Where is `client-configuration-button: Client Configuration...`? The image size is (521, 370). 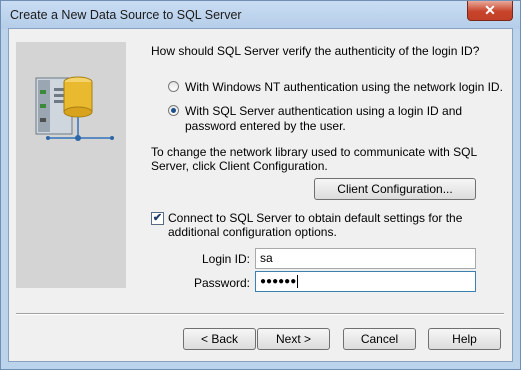 client-configuration-button: Client Configuration... is located at coordinates (395, 189).